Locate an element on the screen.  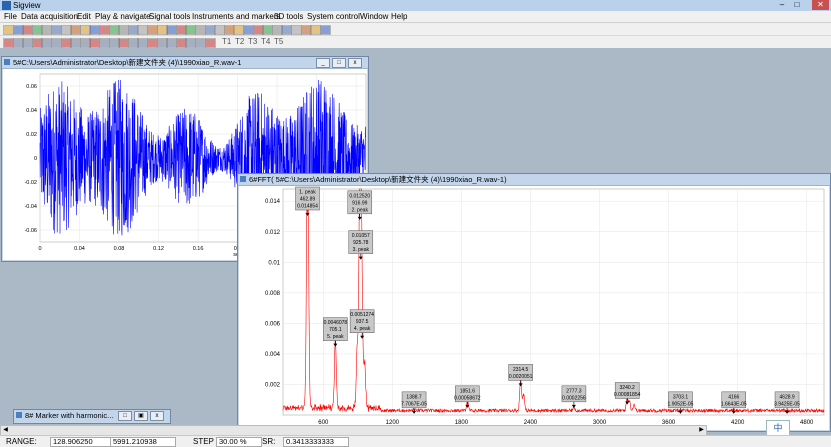
peak-label: 3240.2 is located at coordinates (628, 388).